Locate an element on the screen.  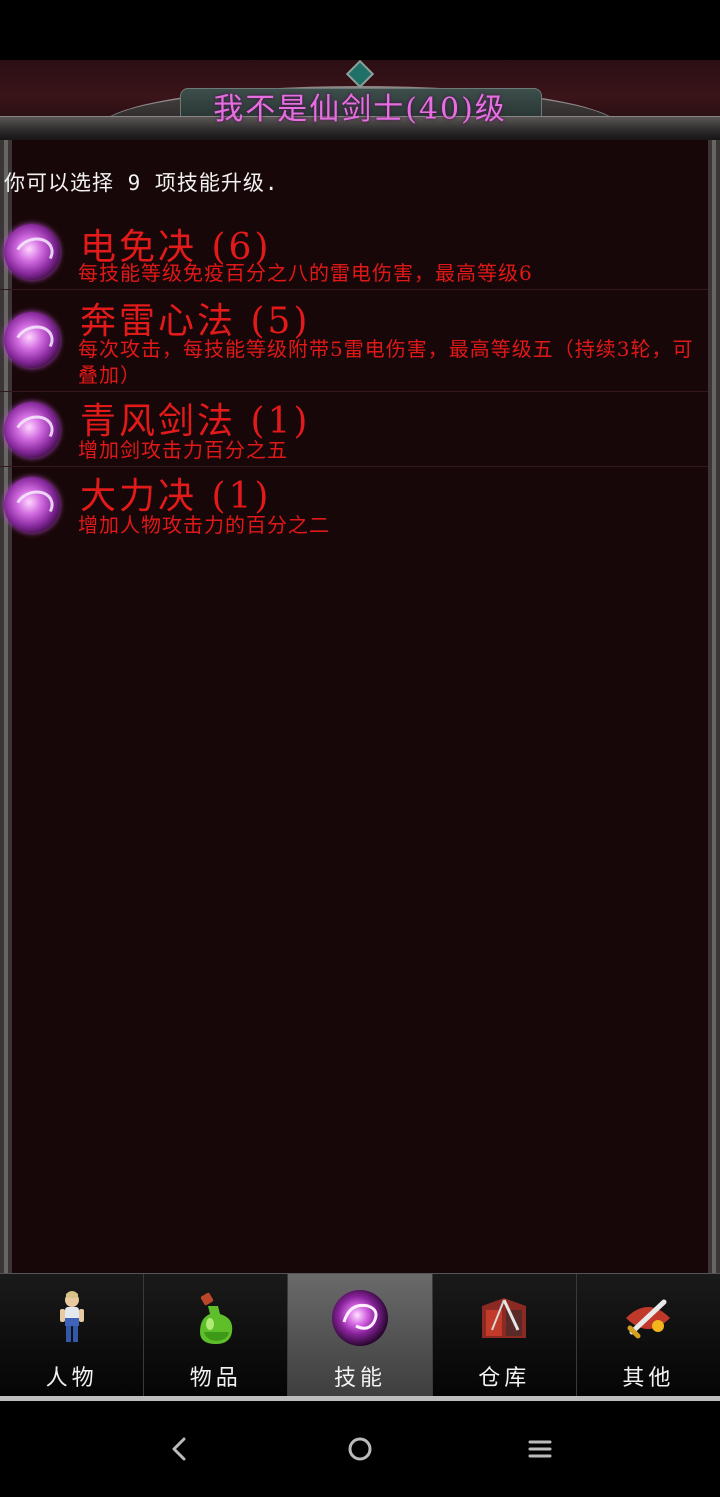
skill-points-prompt: 你可以选择 9 项技能升级. is located at coordinates (141, 183).